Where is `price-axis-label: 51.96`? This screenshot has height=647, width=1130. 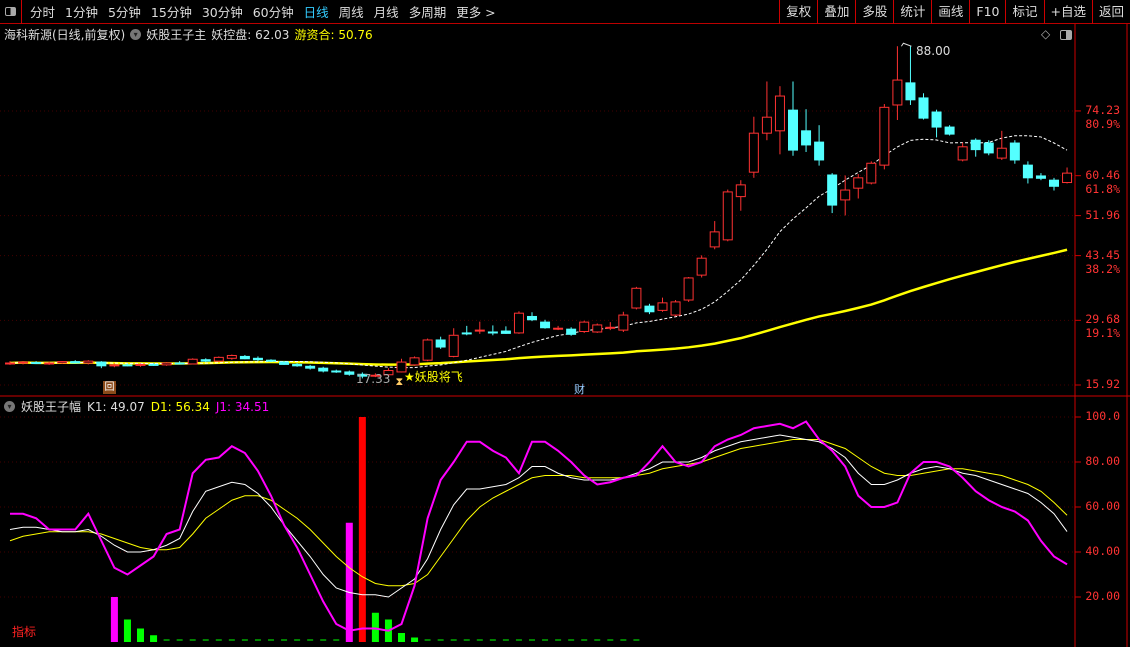
price-axis-label: 51.96 is located at coordinates (1102, 215).